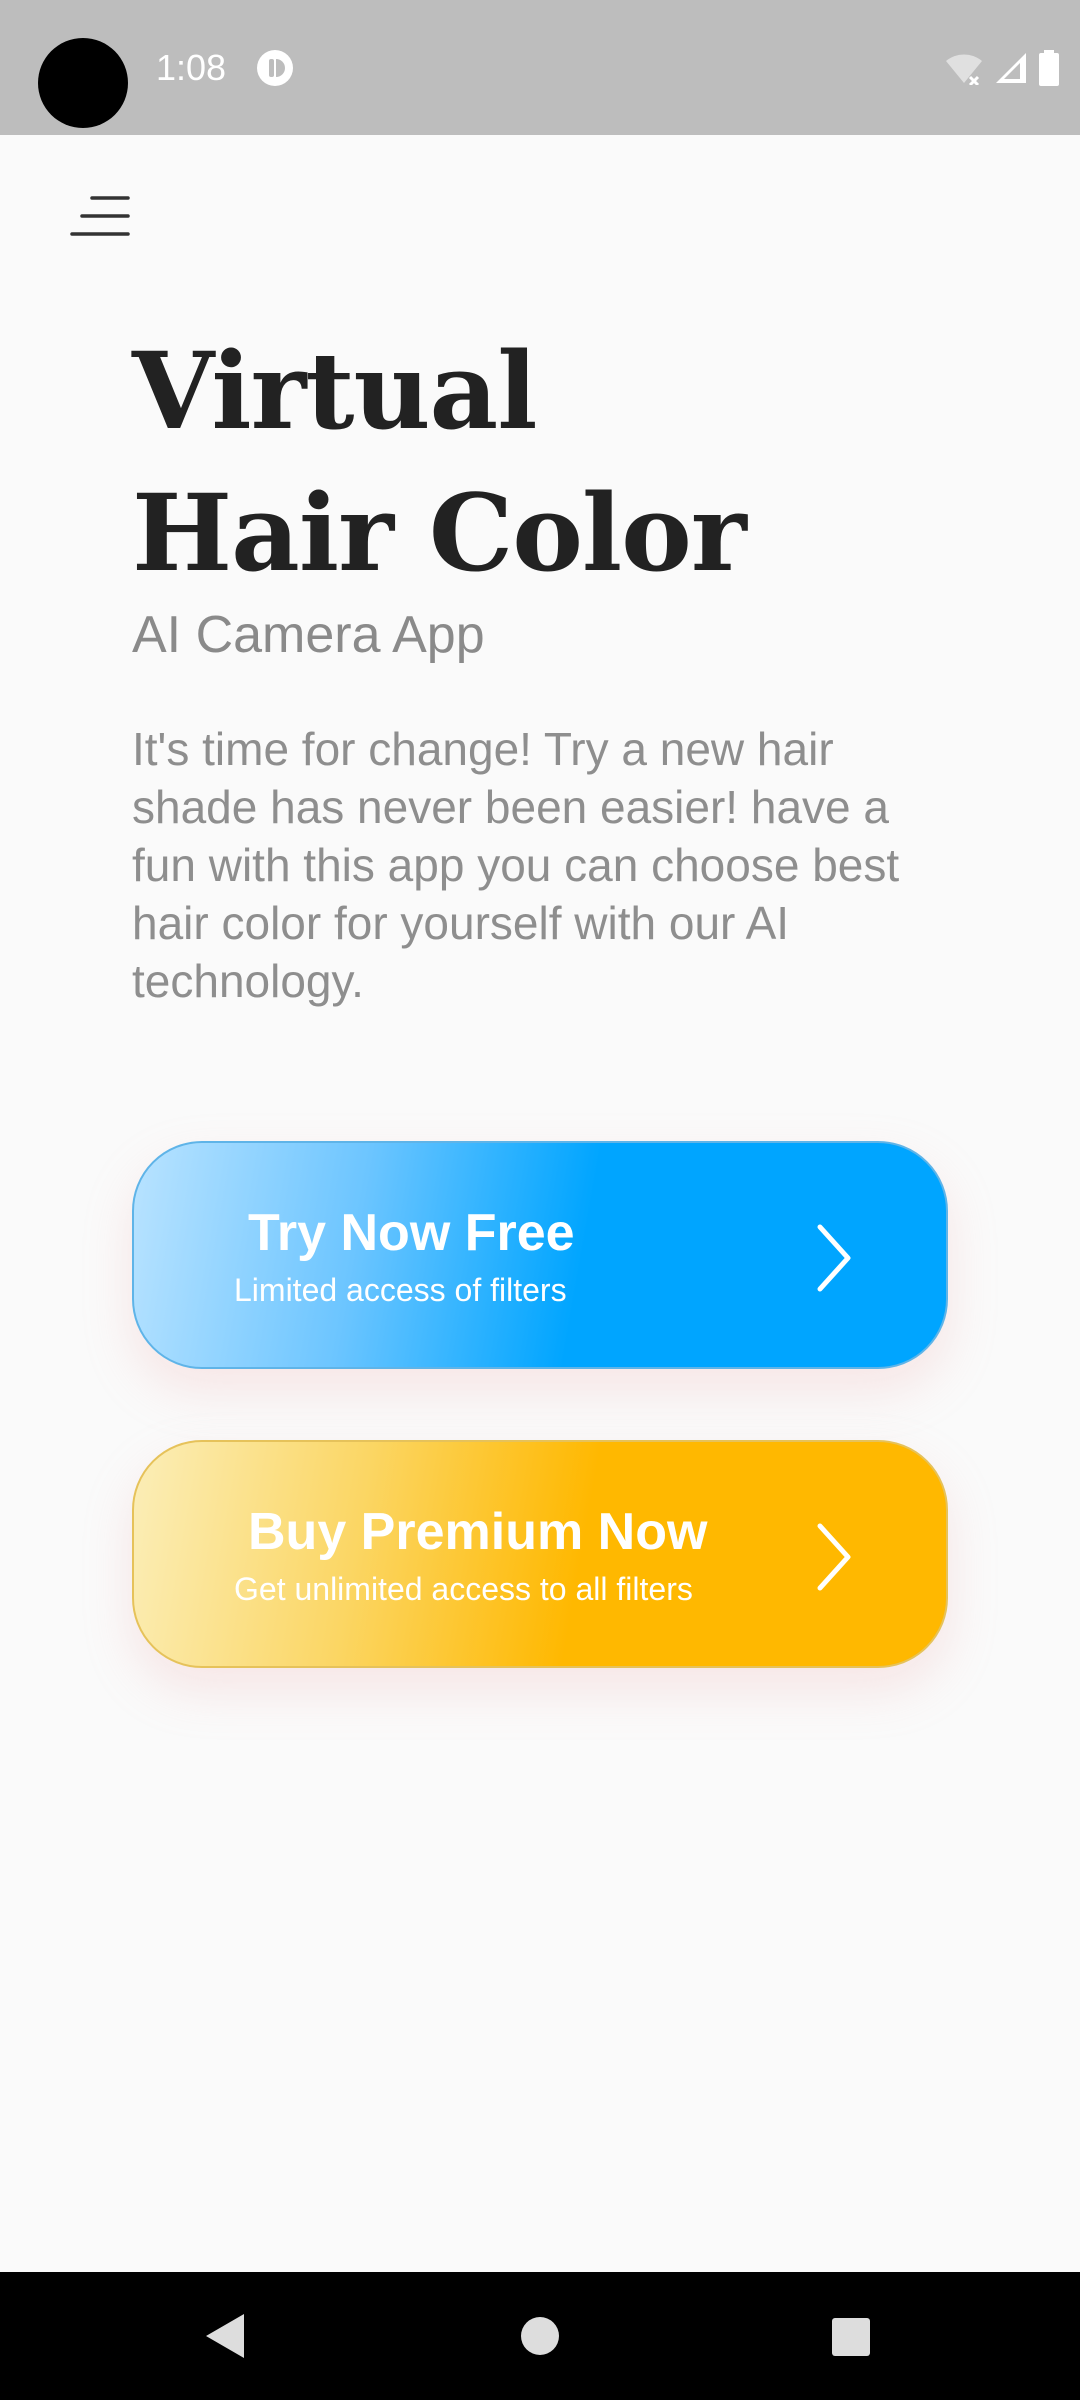  What do you see at coordinates (226, 2336) in the screenshot?
I see `back-icon` at bounding box center [226, 2336].